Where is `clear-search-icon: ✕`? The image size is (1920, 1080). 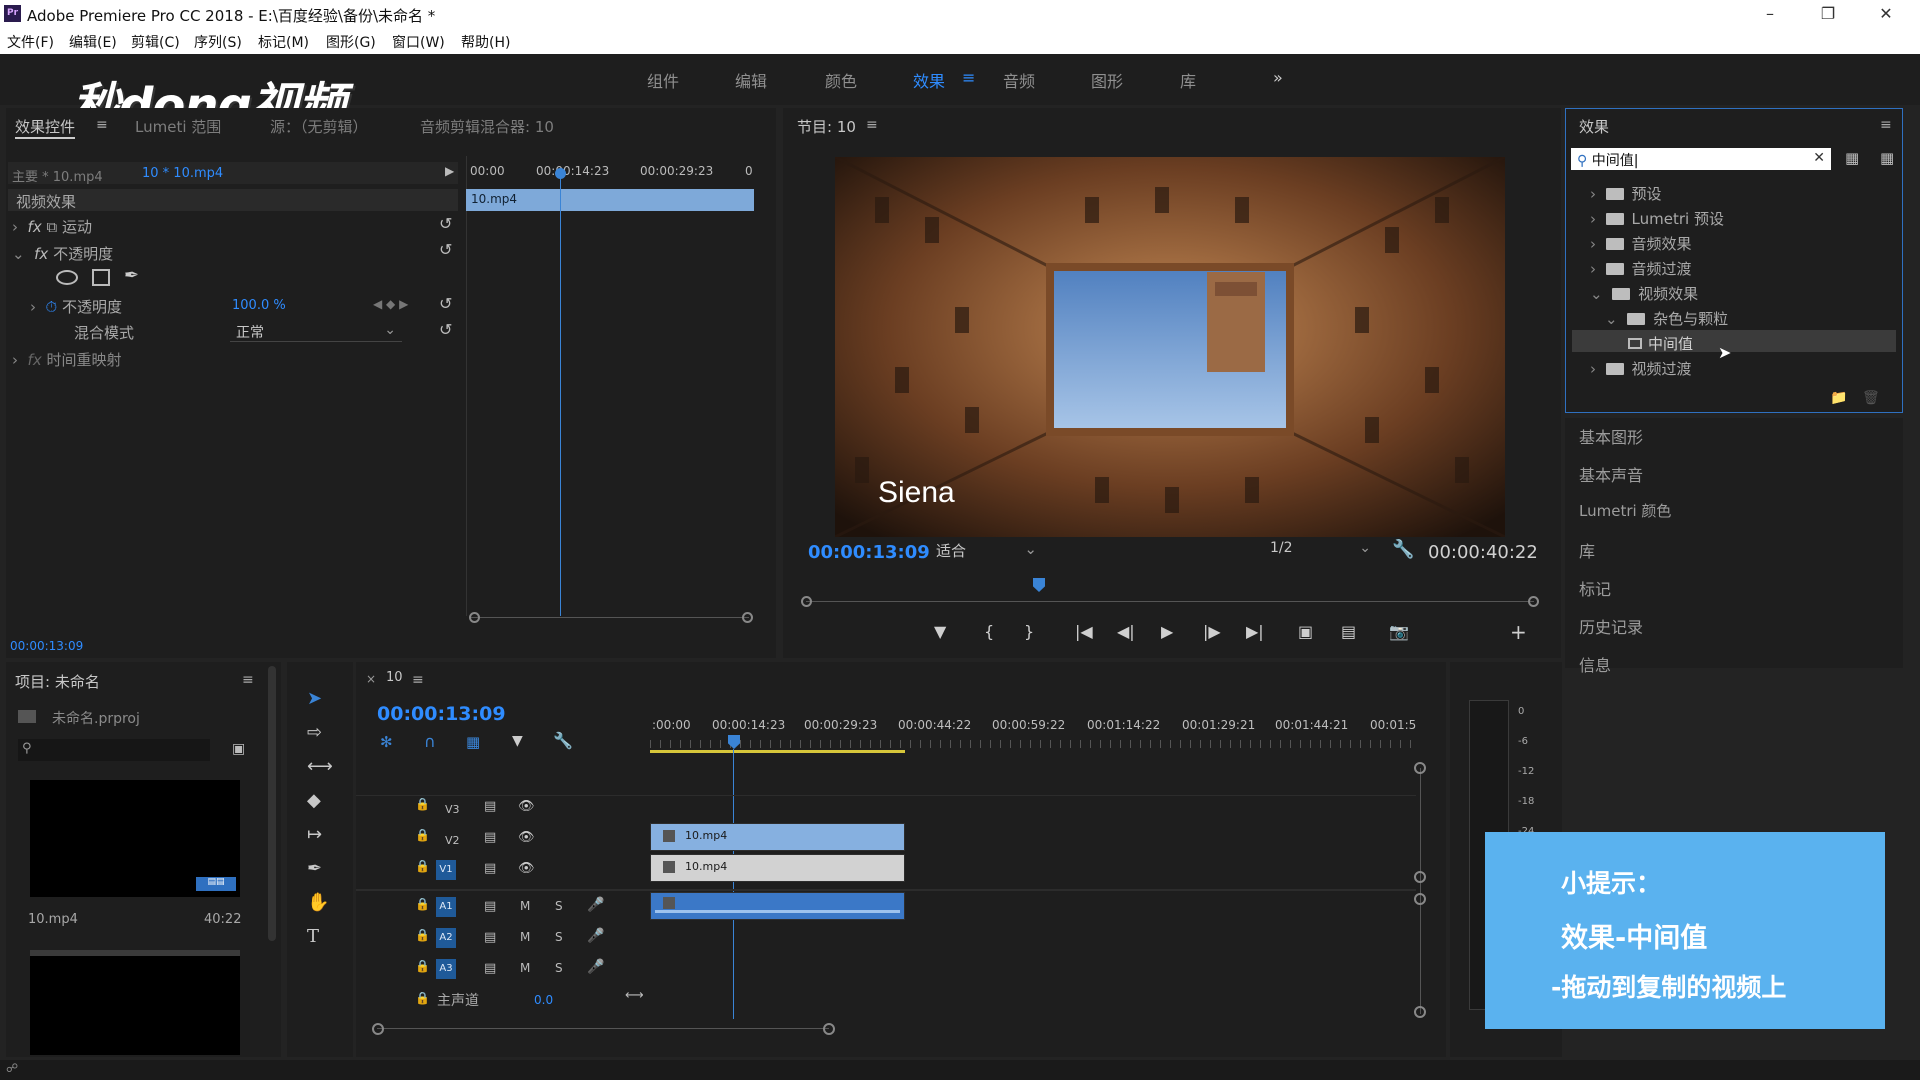
clear-search-icon: ✕ is located at coordinates (1819, 158).